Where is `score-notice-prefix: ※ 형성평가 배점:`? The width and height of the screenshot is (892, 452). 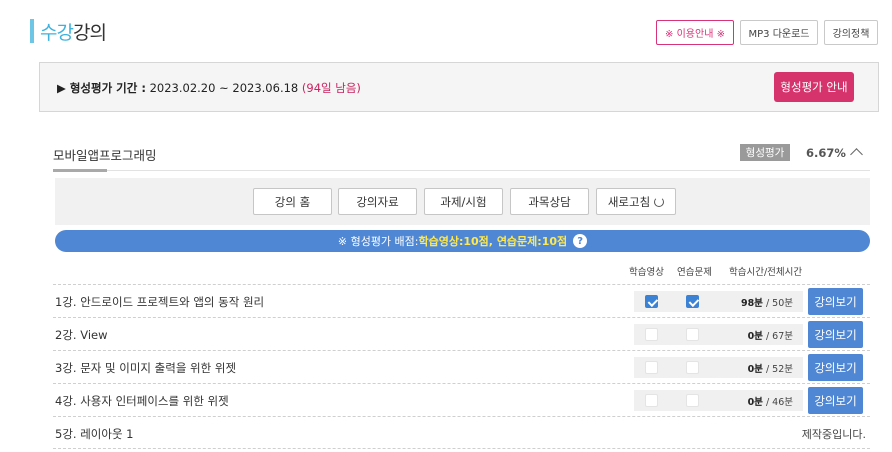
score-notice-prefix: ※ 형성평가 배점: is located at coordinates (378, 241).